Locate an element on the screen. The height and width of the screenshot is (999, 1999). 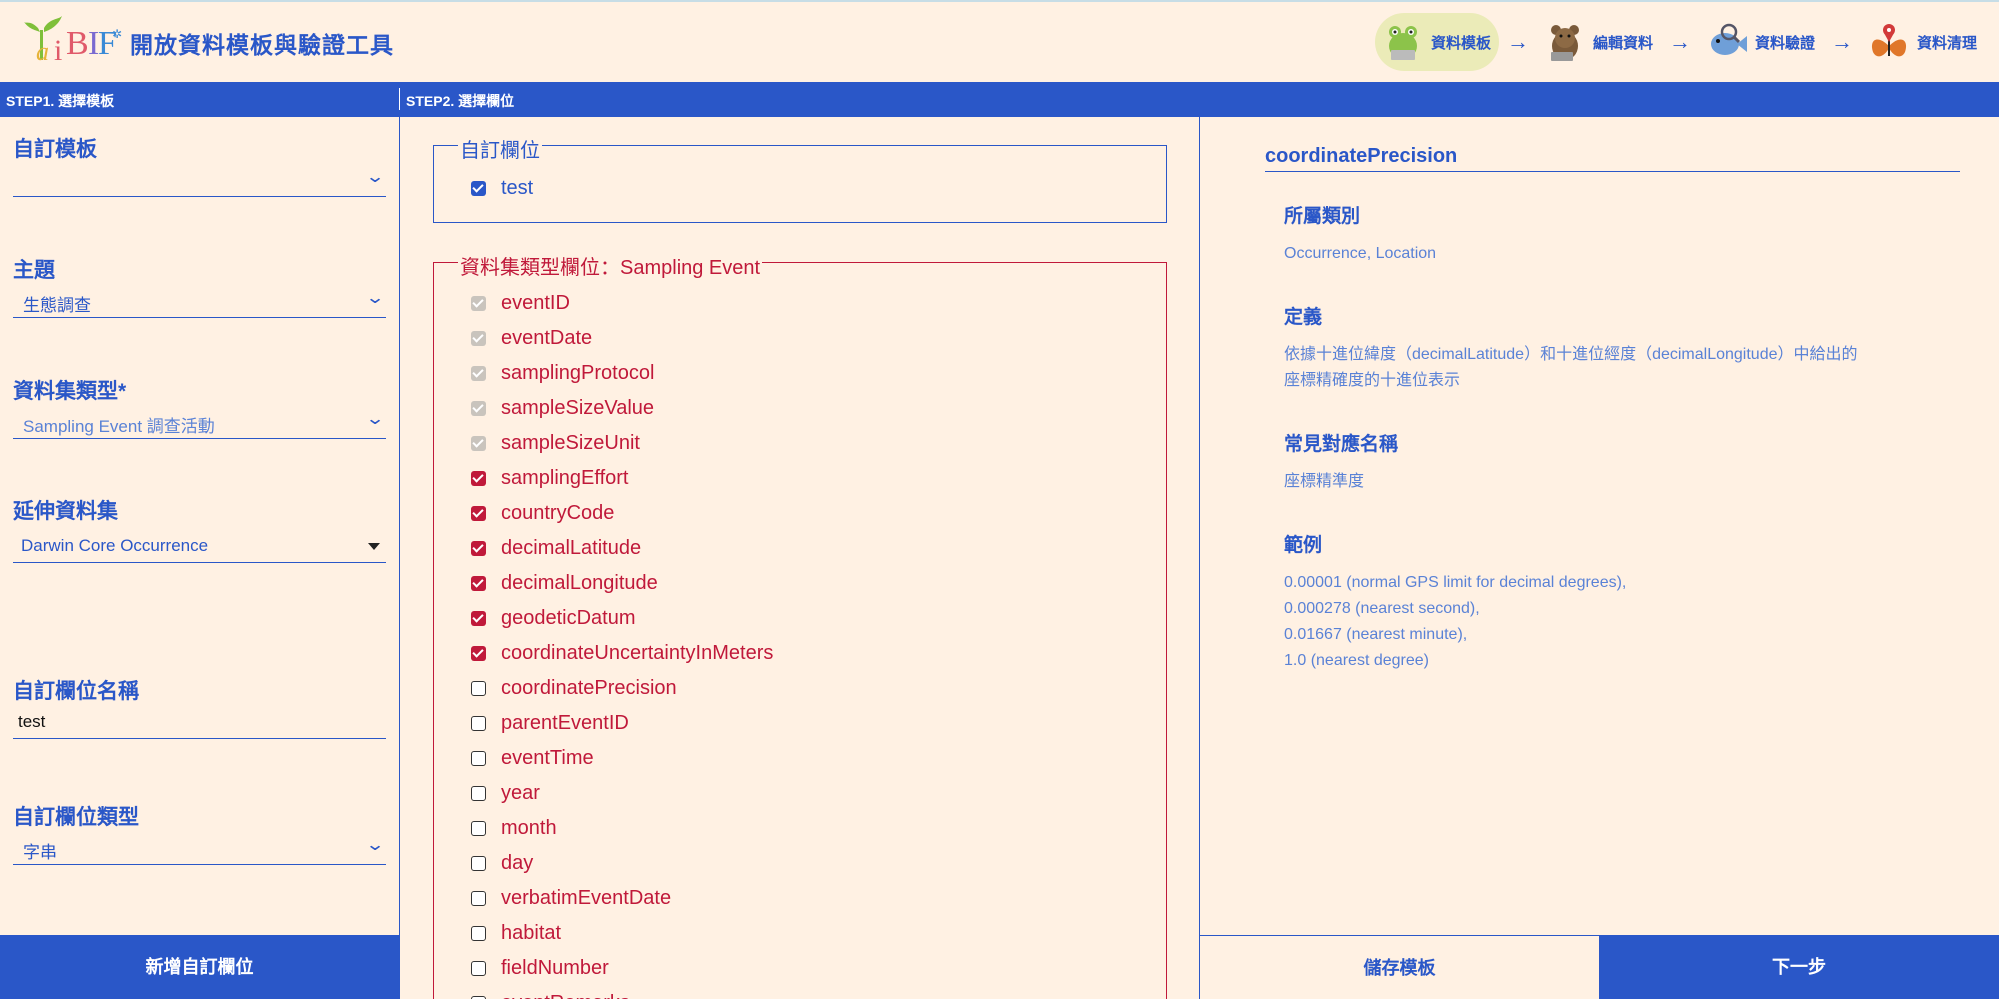
field-label: year is located at coordinates (520, 792).